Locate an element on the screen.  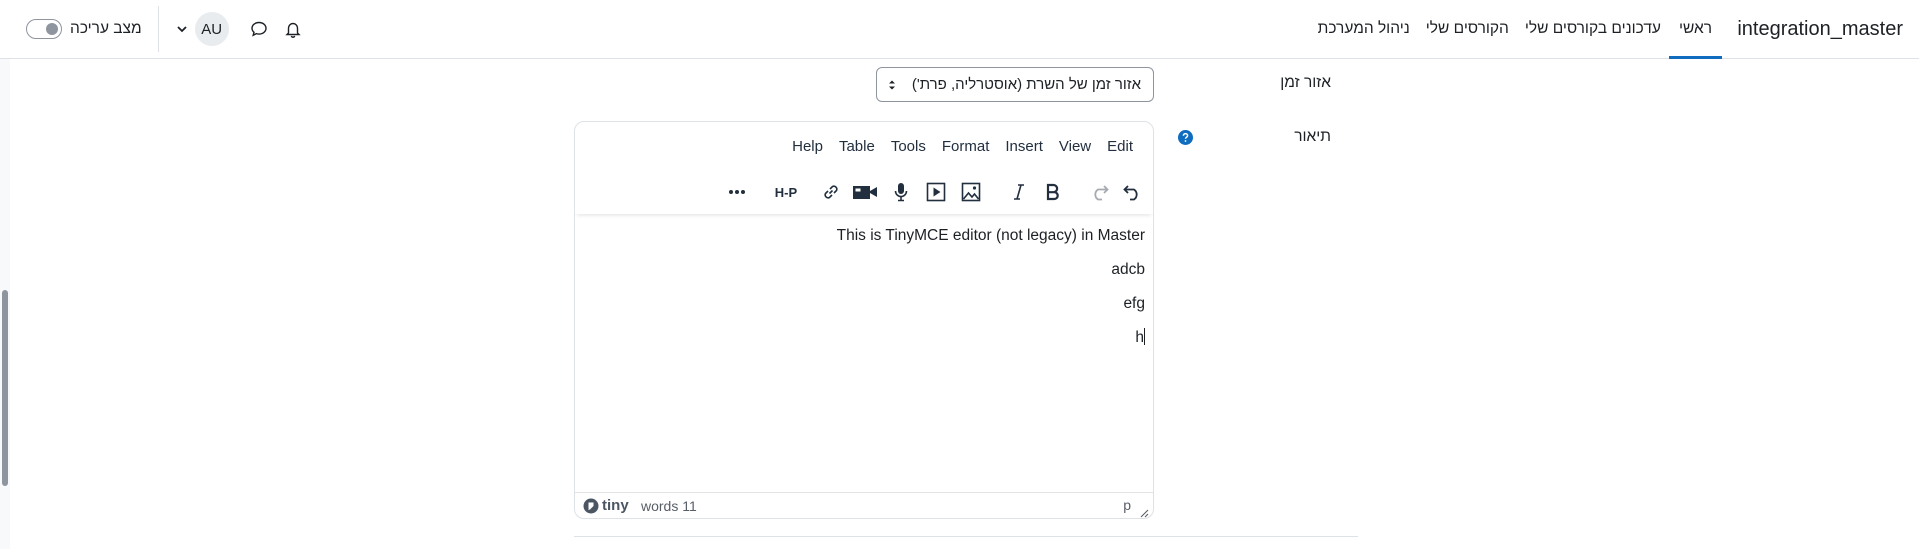
bold-icon is located at coordinates (1053, 192).